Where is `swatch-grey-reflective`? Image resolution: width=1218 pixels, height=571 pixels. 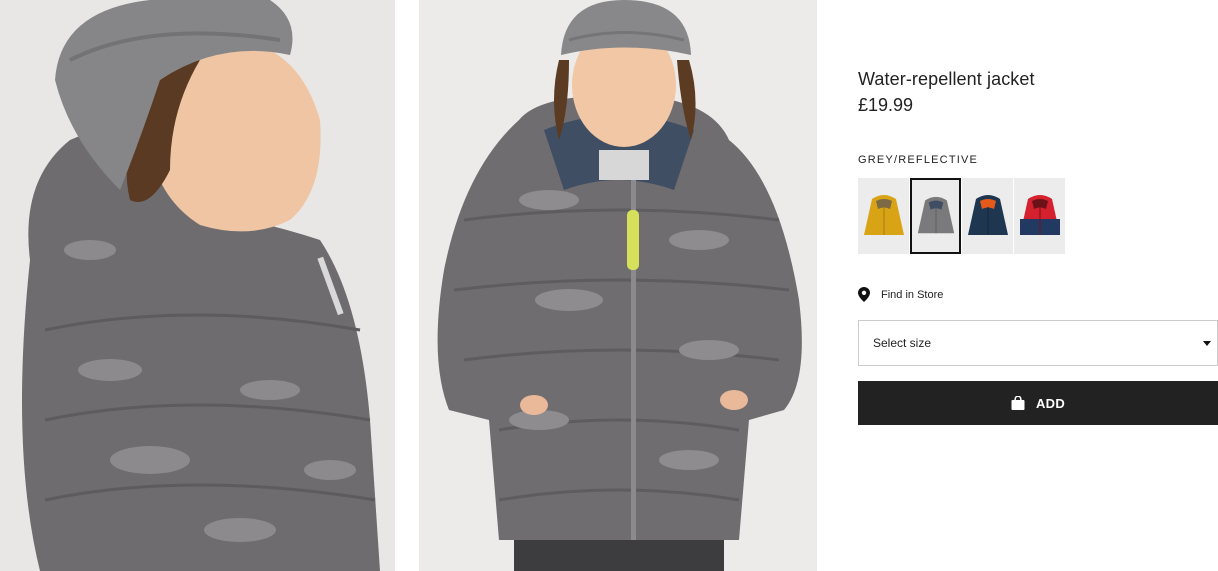 swatch-grey-reflective is located at coordinates (935, 216).